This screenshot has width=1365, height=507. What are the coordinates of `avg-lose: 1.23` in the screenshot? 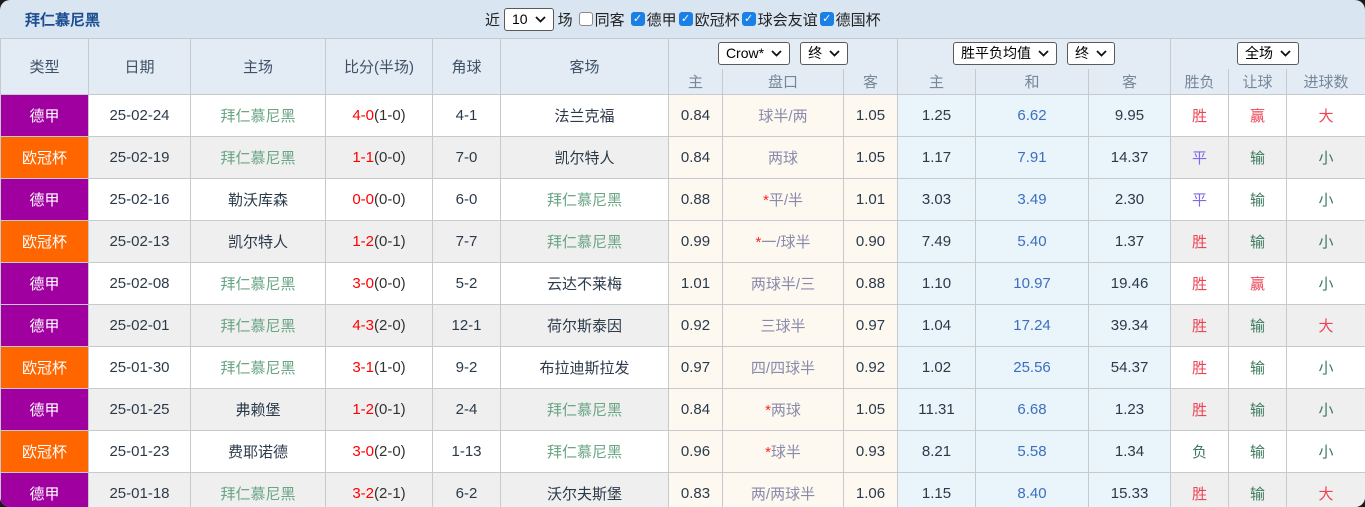 It's located at (1130, 409).